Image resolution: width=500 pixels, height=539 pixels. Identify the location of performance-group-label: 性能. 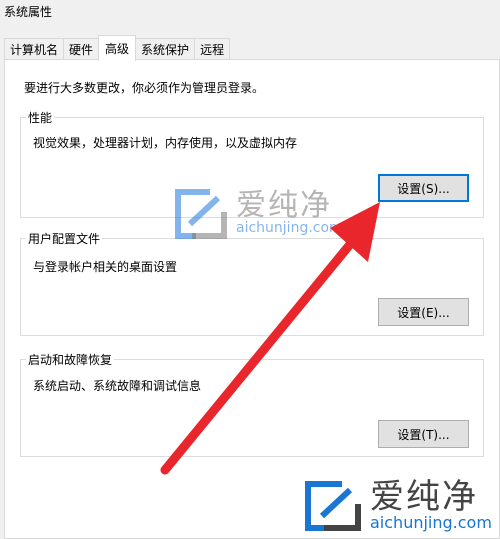
(40, 117).